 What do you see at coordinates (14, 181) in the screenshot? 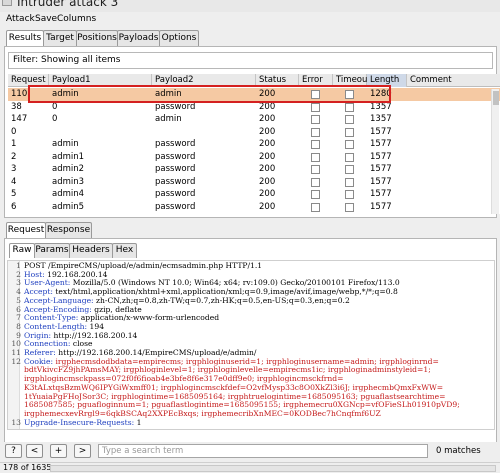
I see `table-cell: 4` at bounding box center [14, 181].